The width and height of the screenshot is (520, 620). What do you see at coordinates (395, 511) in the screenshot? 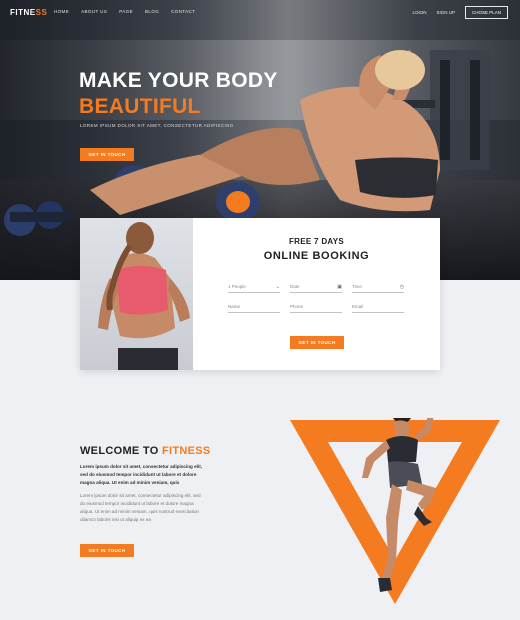
I see `welcome-athlete-image` at bounding box center [395, 511].